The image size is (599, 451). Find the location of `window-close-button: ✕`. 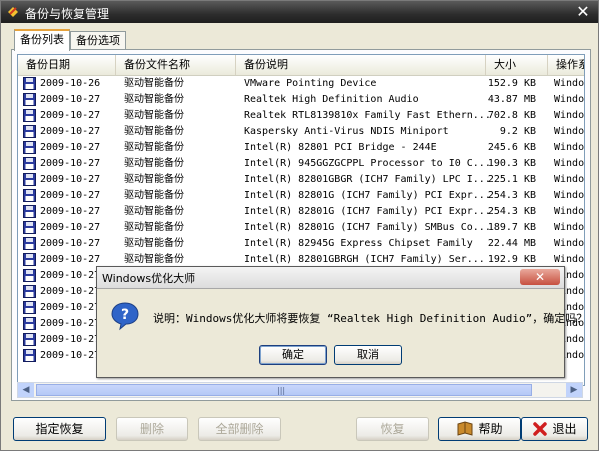

window-close-button: ✕ is located at coordinates (583, 11).